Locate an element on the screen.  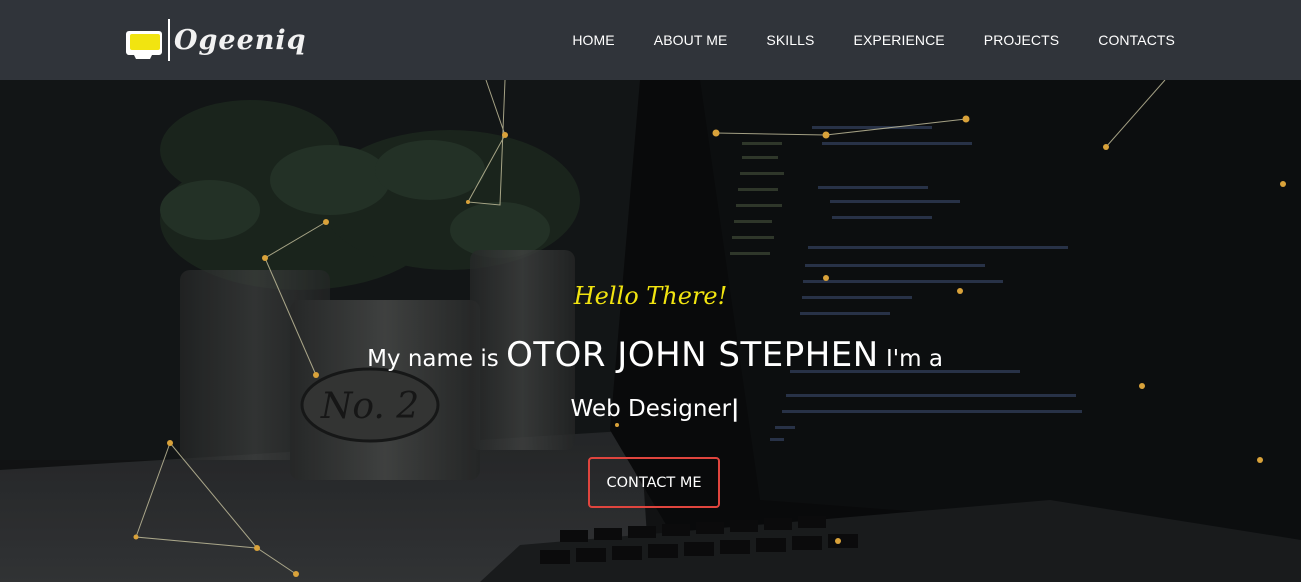
nav-contacts: CONTACTS is located at coordinates (1136, 40).